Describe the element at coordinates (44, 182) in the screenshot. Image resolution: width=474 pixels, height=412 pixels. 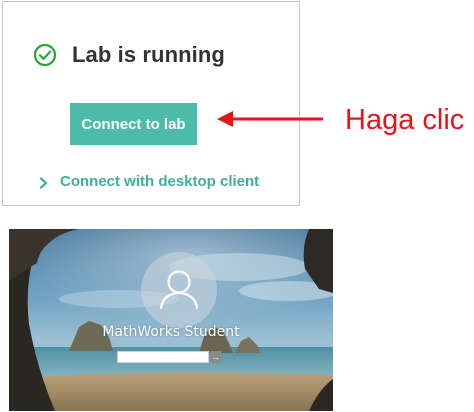
I see `chevron-right-icon` at that location.